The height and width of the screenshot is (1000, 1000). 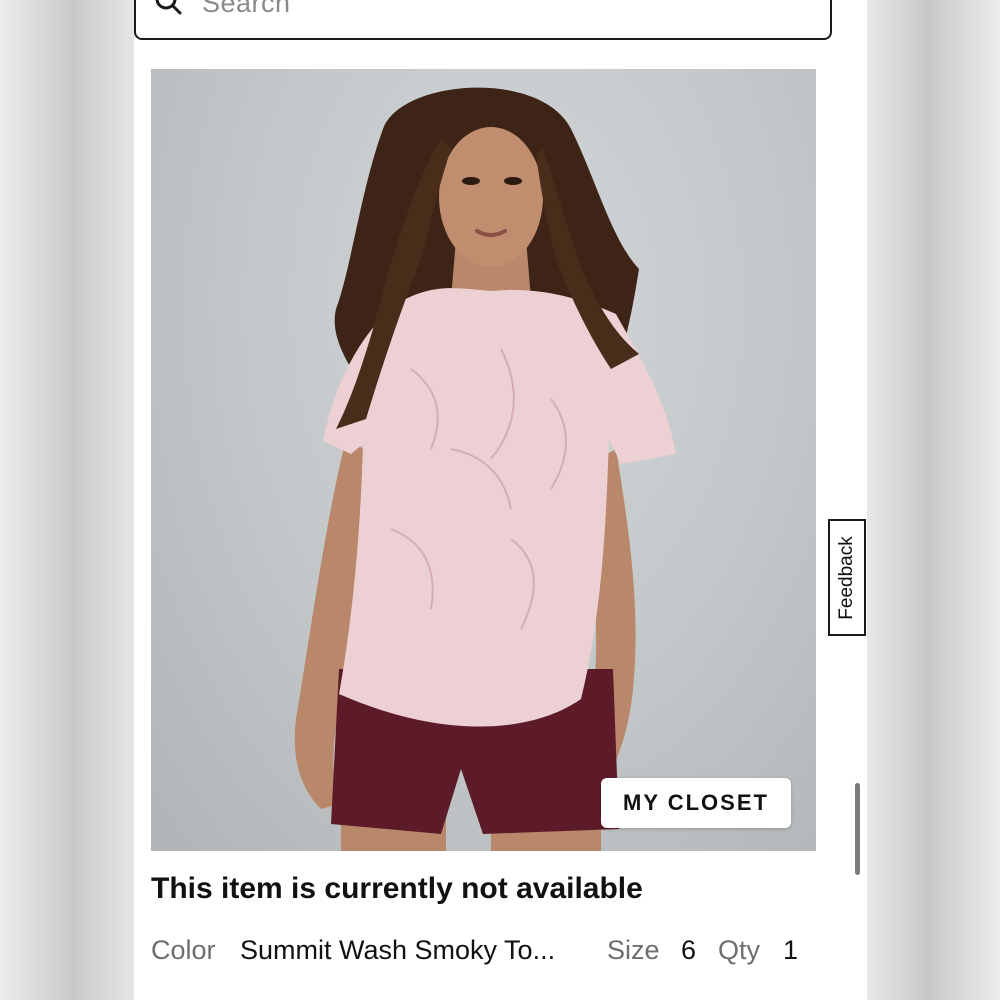 I want to click on qty-value: 1, so click(x=791, y=950).